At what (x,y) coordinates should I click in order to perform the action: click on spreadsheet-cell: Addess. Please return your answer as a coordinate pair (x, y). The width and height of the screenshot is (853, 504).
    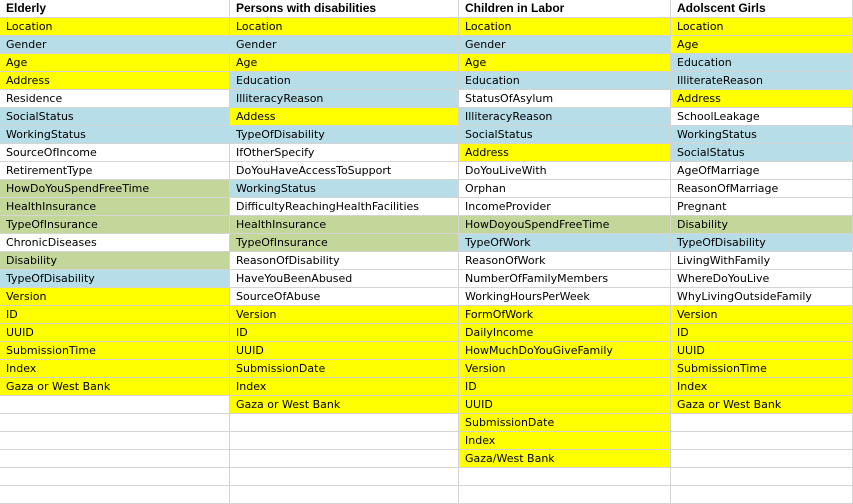
    Looking at the image, I should click on (344, 117).